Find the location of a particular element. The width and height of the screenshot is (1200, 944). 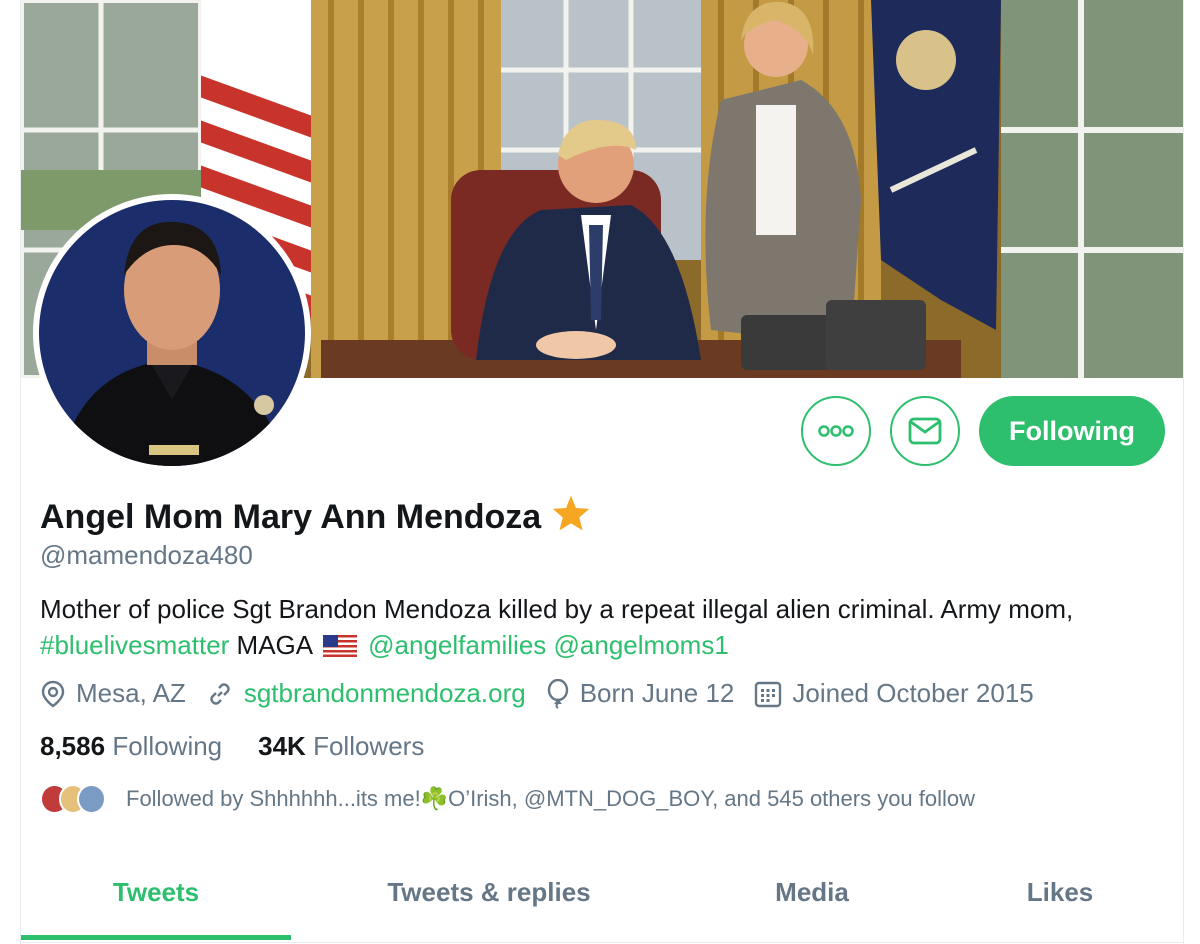

following-button: Following is located at coordinates (1072, 431).